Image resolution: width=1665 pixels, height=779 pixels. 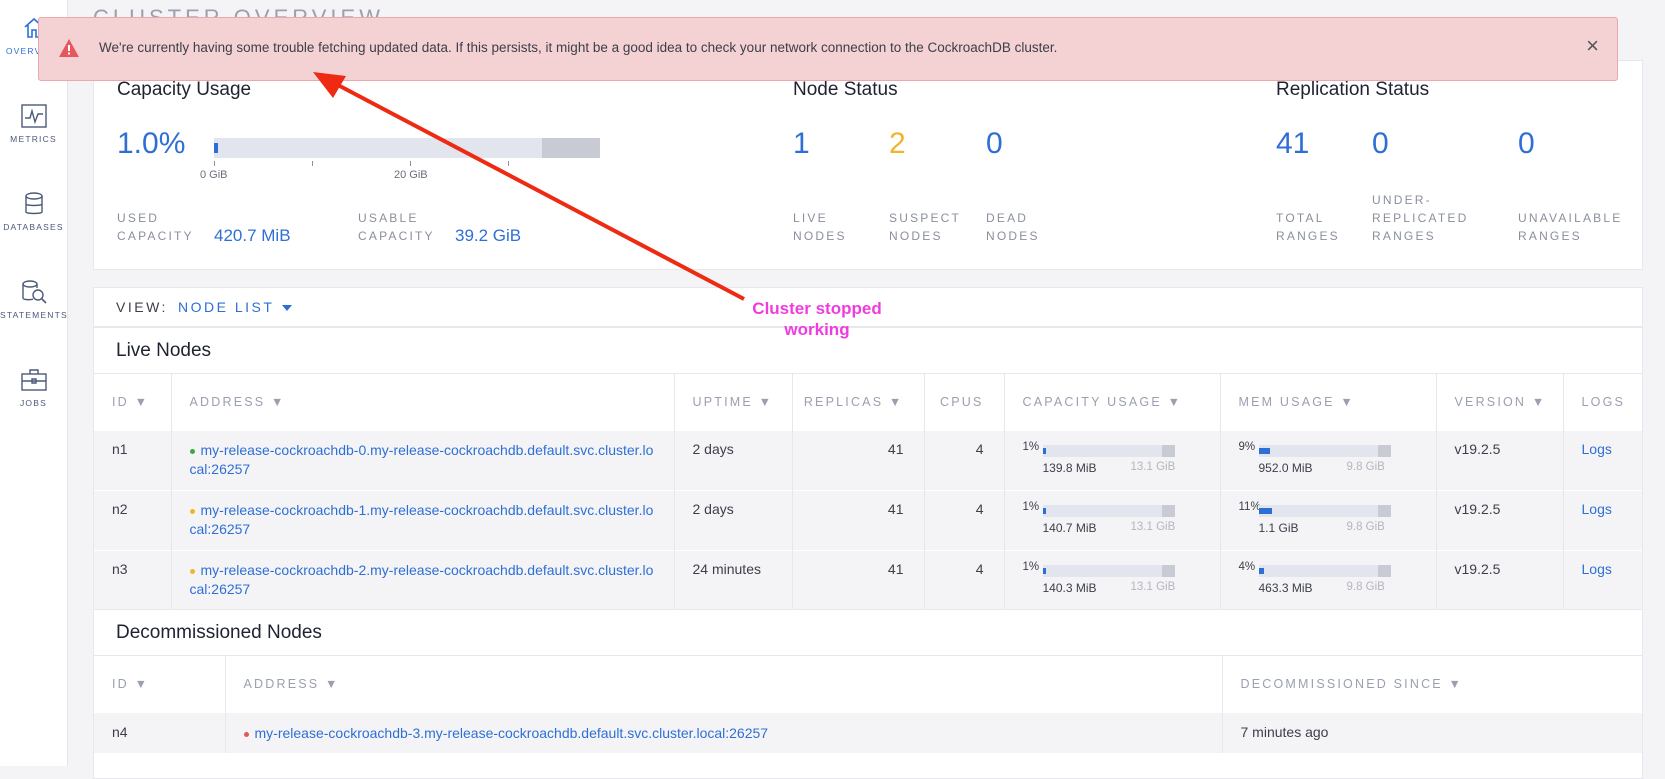 I want to click on statements-icon, so click(x=34, y=292).